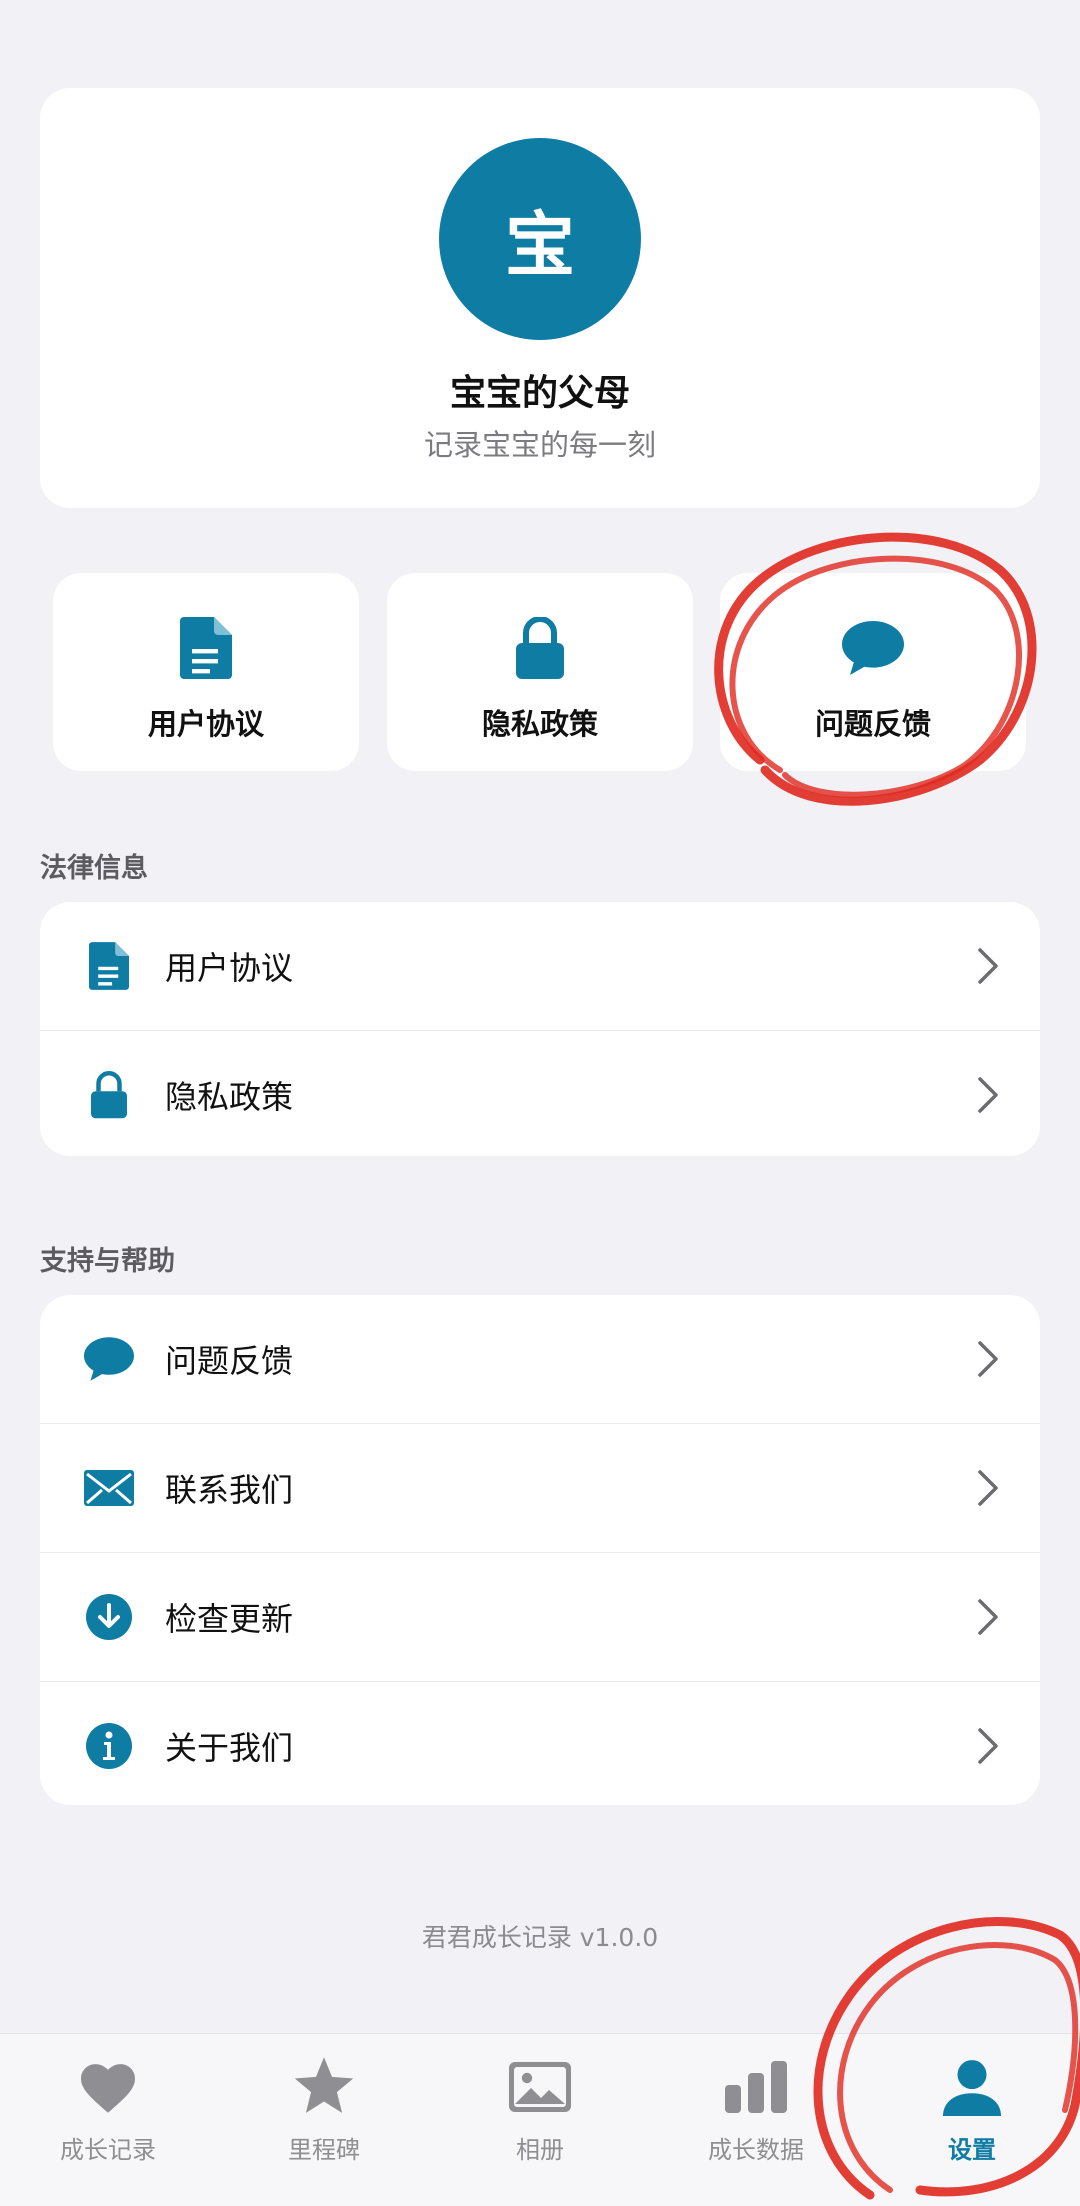 The height and width of the screenshot is (2206, 1080). Describe the element at coordinates (229, 1097) in the screenshot. I see `list-item-label: 隐私政策` at that location.